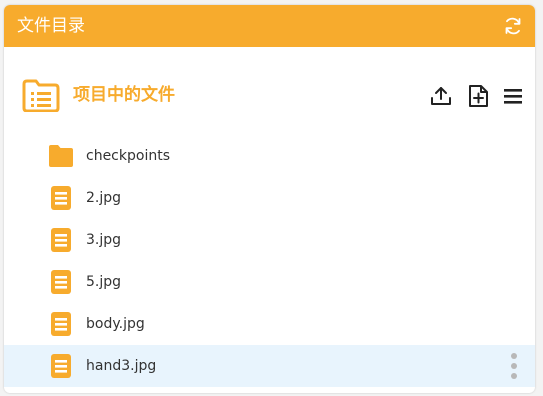  Describe the element at coordinates (269, 324) in the screenshot. I see `list-item-file-bodyjpg: body.jpg` at that location.